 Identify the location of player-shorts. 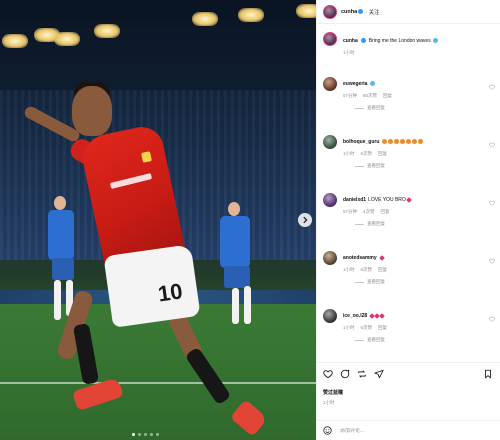
(152, 286).